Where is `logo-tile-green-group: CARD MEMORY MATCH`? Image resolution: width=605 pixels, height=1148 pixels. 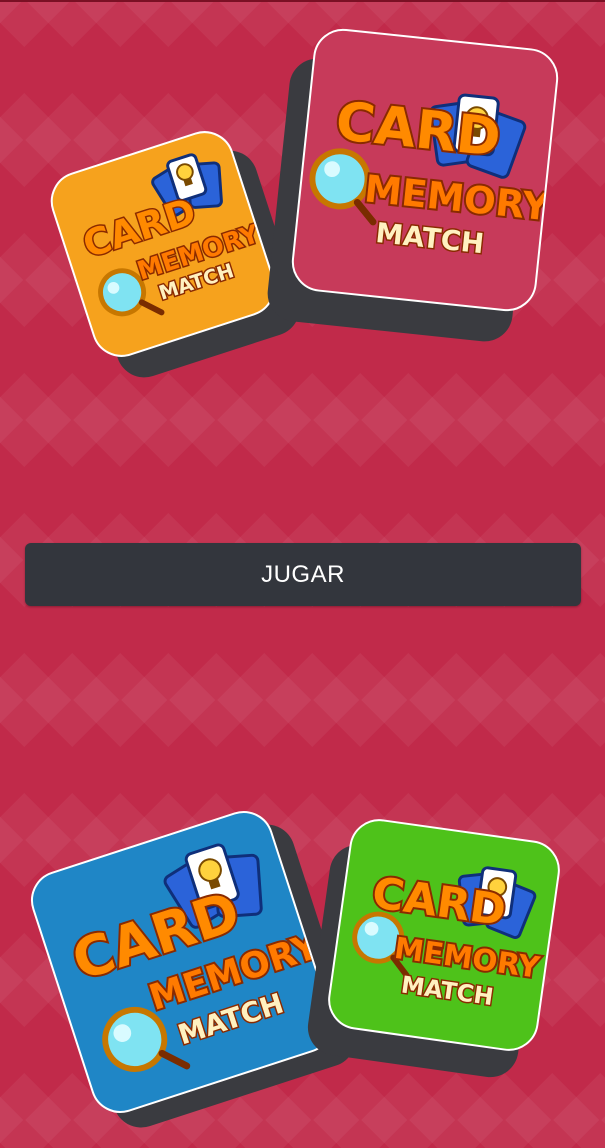
logo-tile-green-group: CARD MEMORY MATCH is located at coordinates (435, 950).